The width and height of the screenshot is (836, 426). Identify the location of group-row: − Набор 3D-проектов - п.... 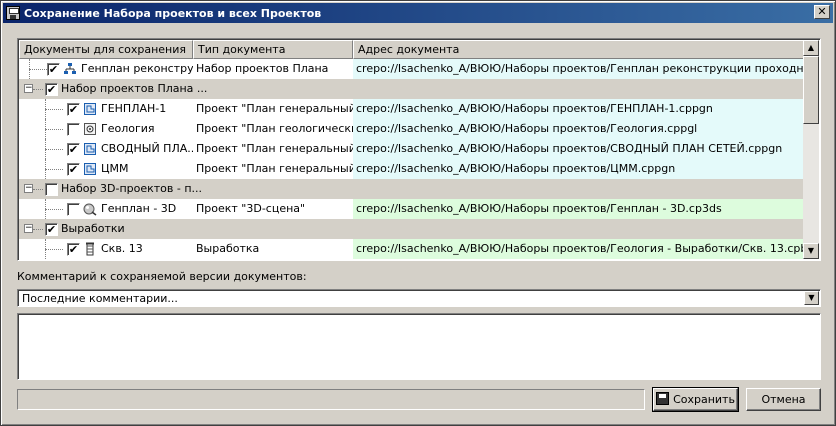
(411, 189).